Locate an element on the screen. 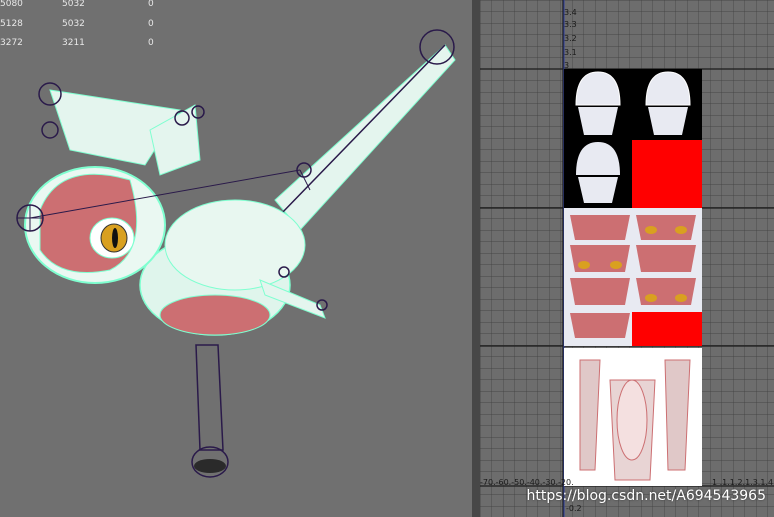 The height and width of the screenshot is (517, 774). hud-row: 3272 3211 0 is located at coordinates (85, 45).